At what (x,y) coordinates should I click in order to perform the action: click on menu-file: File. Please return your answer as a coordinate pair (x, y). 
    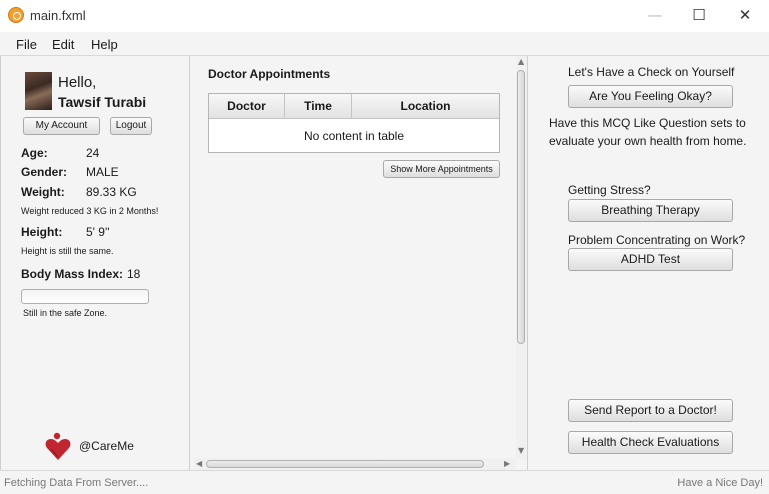
    Looking at the image, I should click on (26, 44).